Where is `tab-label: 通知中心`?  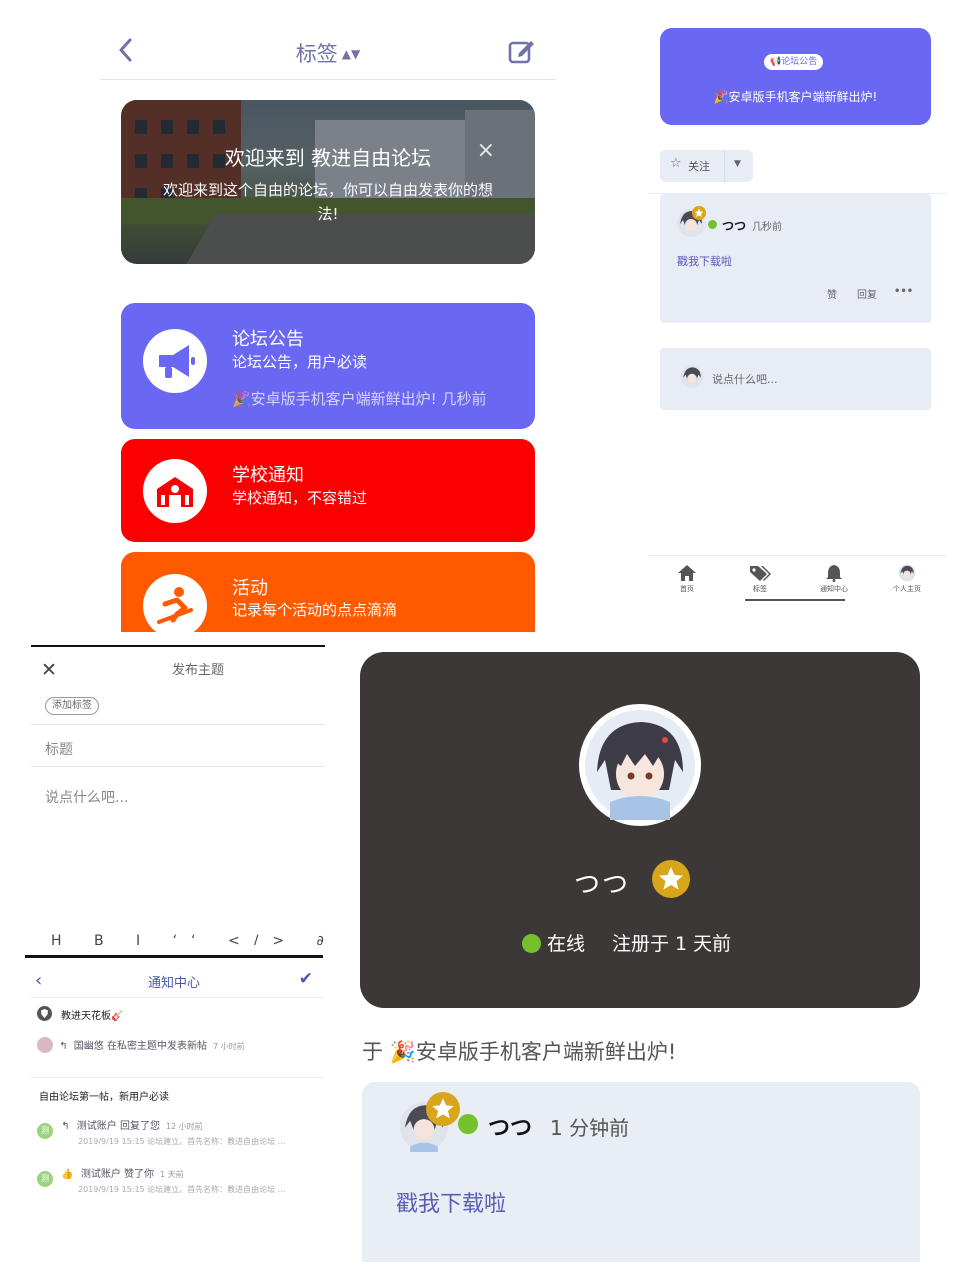
tab-label: 通知中心 is located at coordinates (834, 589).